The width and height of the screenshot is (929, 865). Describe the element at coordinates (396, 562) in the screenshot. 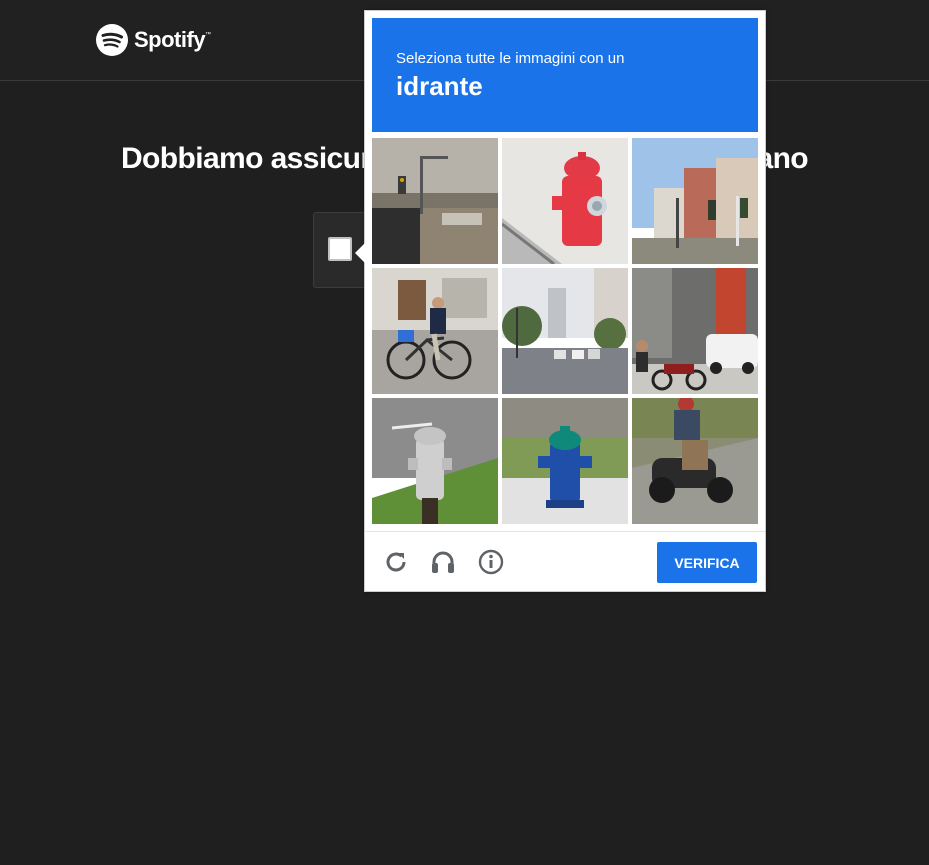

I see `reload-icon` at that location.